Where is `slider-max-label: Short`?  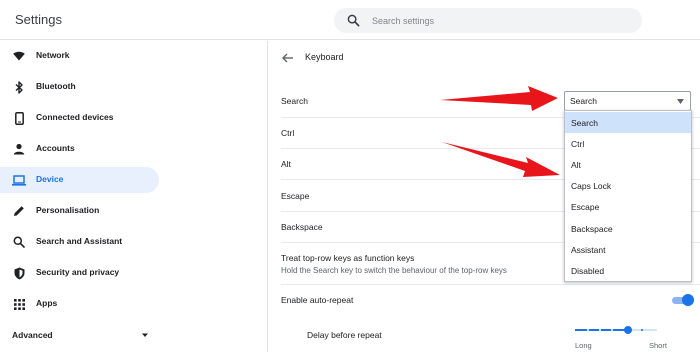
slider-max-label: Short is located at coordinates (658, 345).